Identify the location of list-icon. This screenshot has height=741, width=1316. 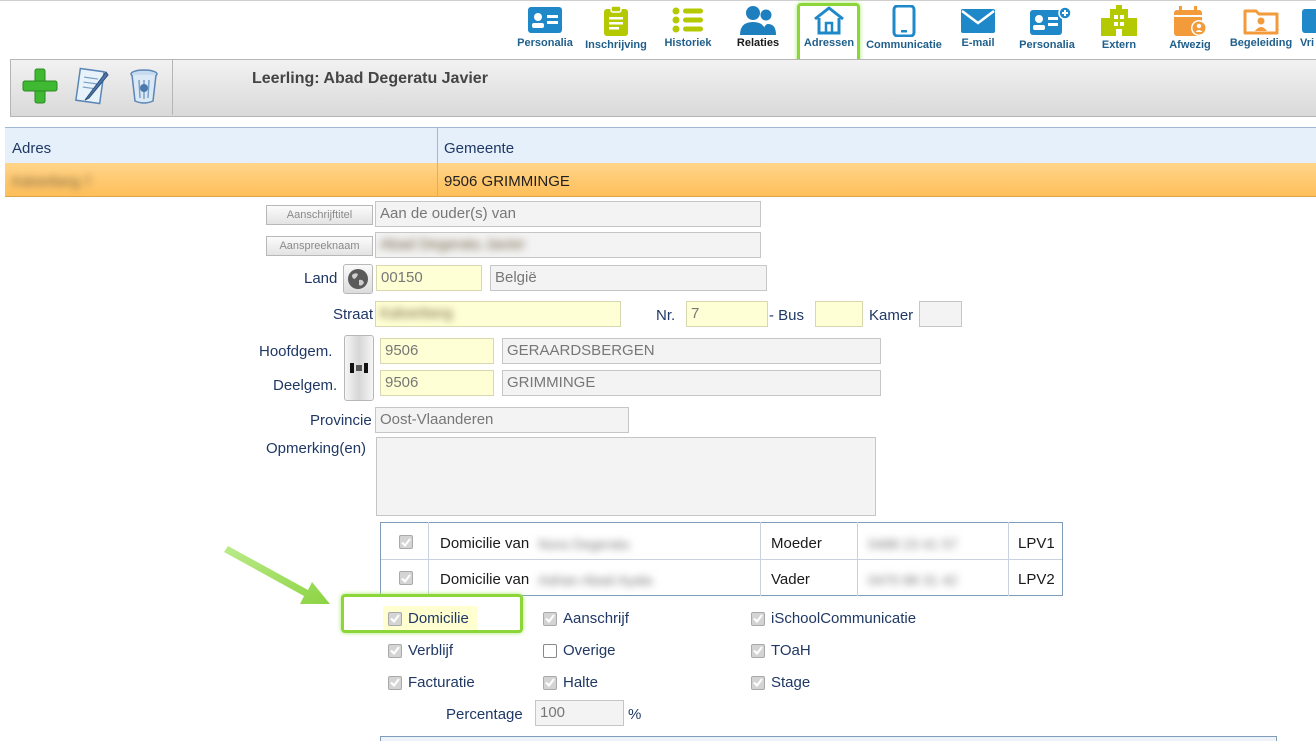
(687, 20).